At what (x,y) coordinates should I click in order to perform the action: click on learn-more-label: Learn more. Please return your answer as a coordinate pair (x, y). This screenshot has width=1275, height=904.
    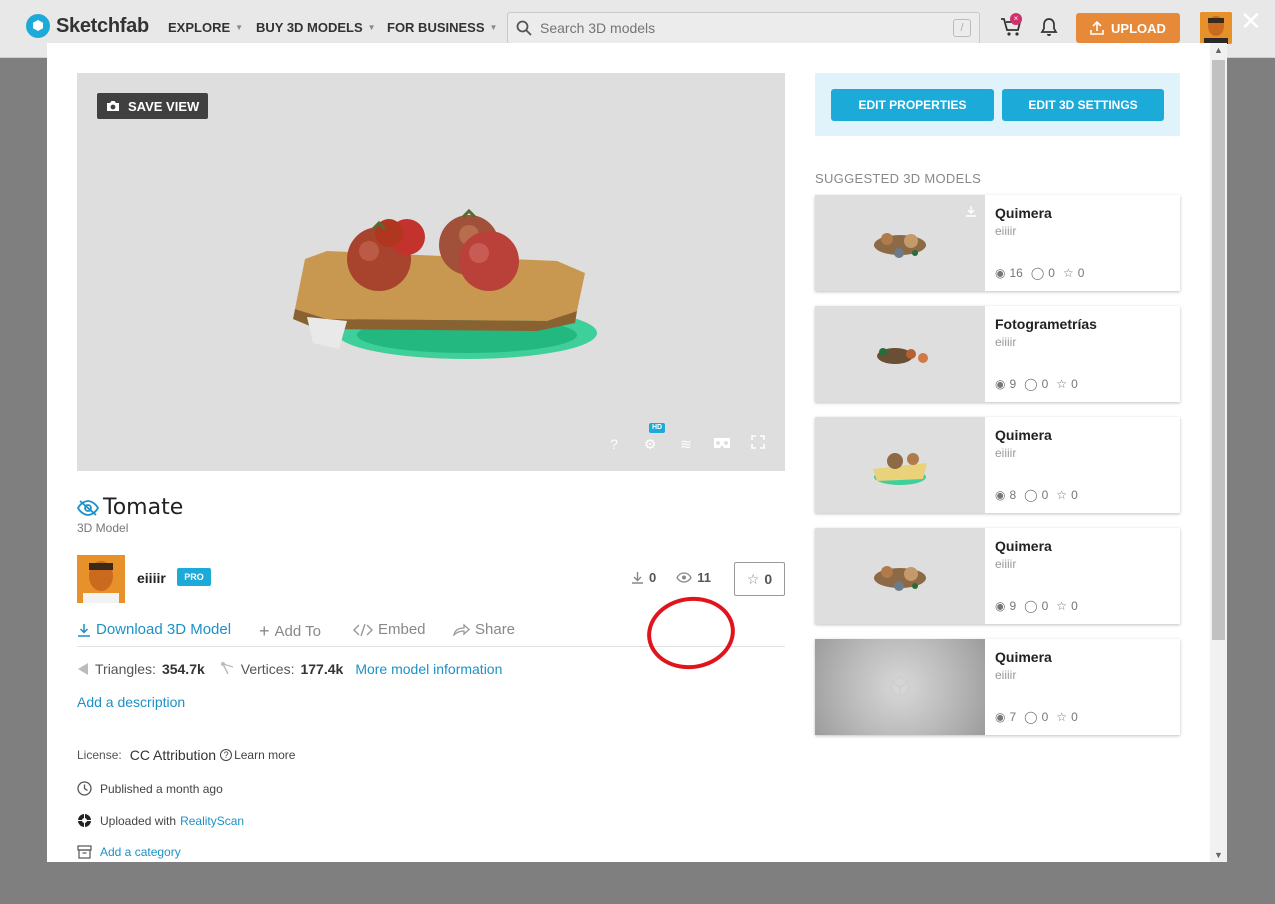
    Looking at the image, I should click on (265, 755).